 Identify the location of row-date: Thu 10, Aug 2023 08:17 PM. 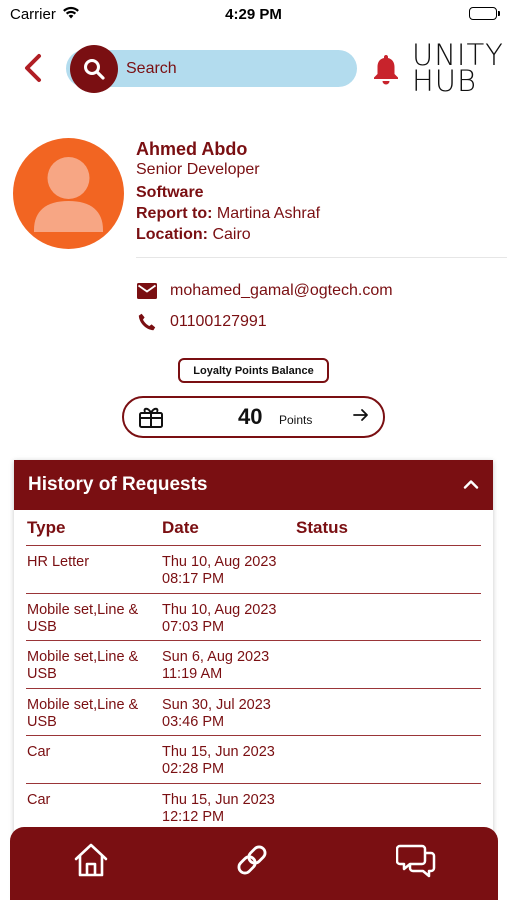
(219, 570).